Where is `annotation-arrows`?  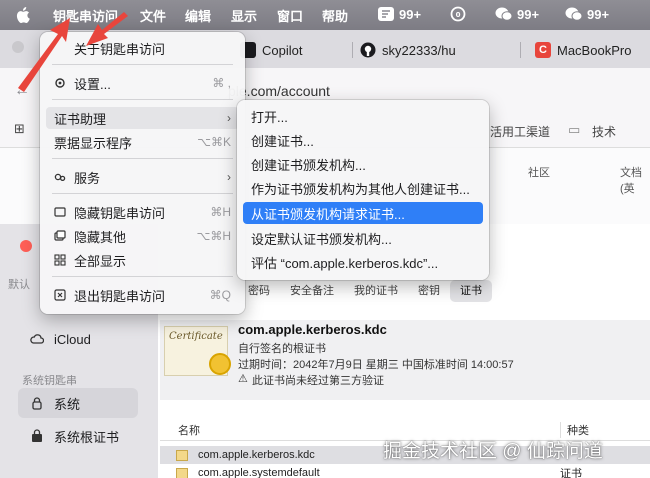
annotation-arrows is located at coordinates (73, 52).